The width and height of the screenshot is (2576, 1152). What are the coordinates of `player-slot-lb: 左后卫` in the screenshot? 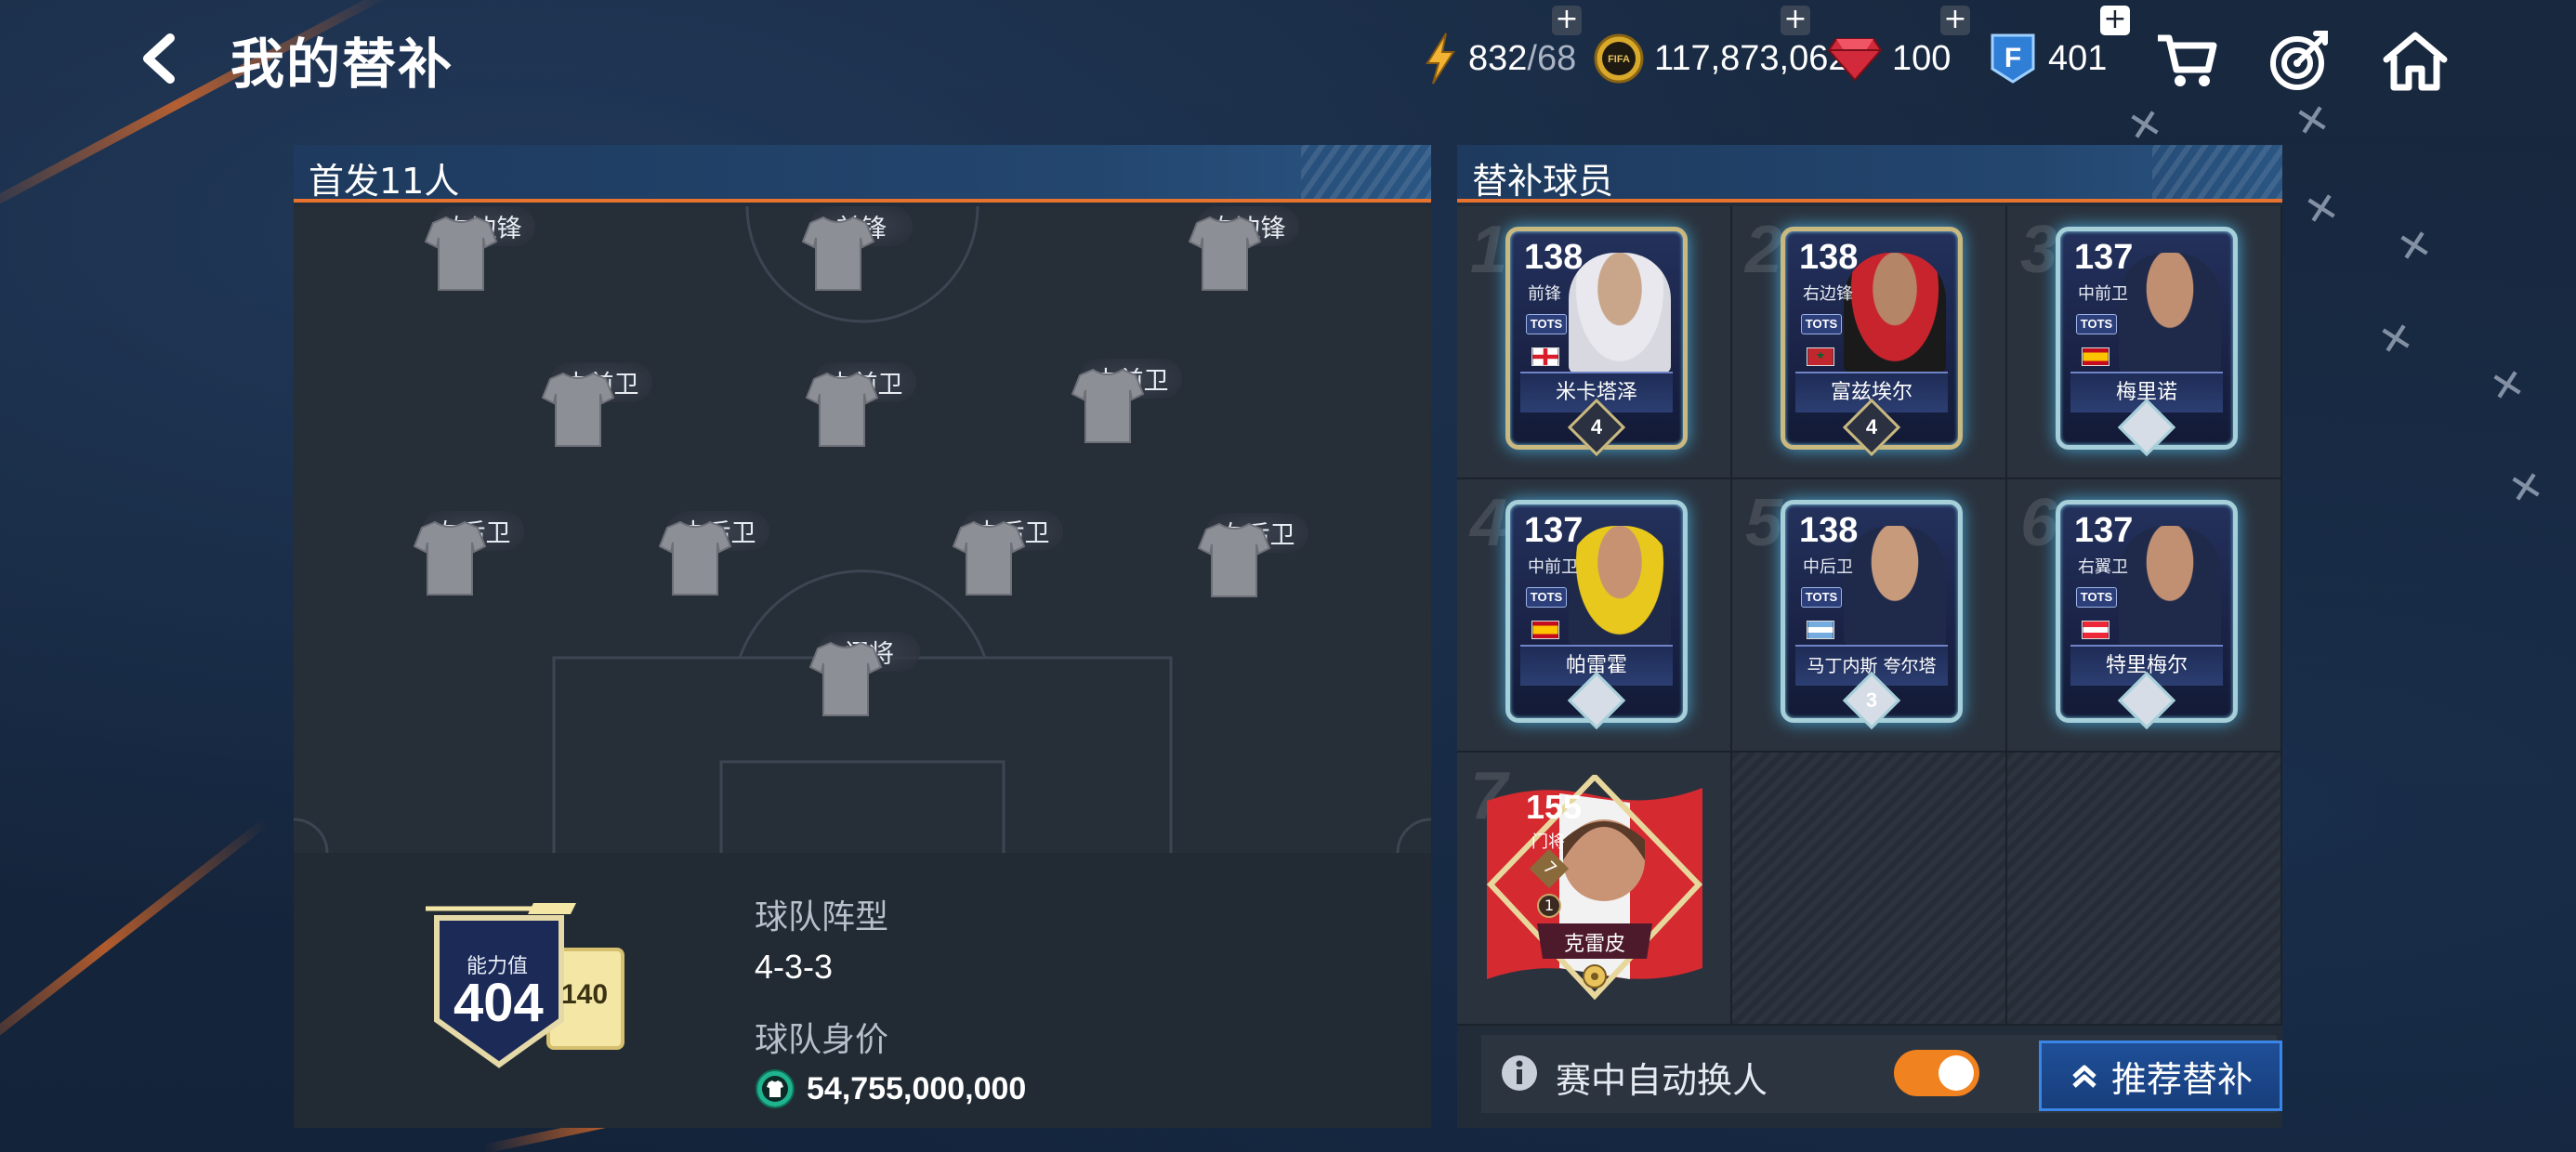 It's located at (473, 579).